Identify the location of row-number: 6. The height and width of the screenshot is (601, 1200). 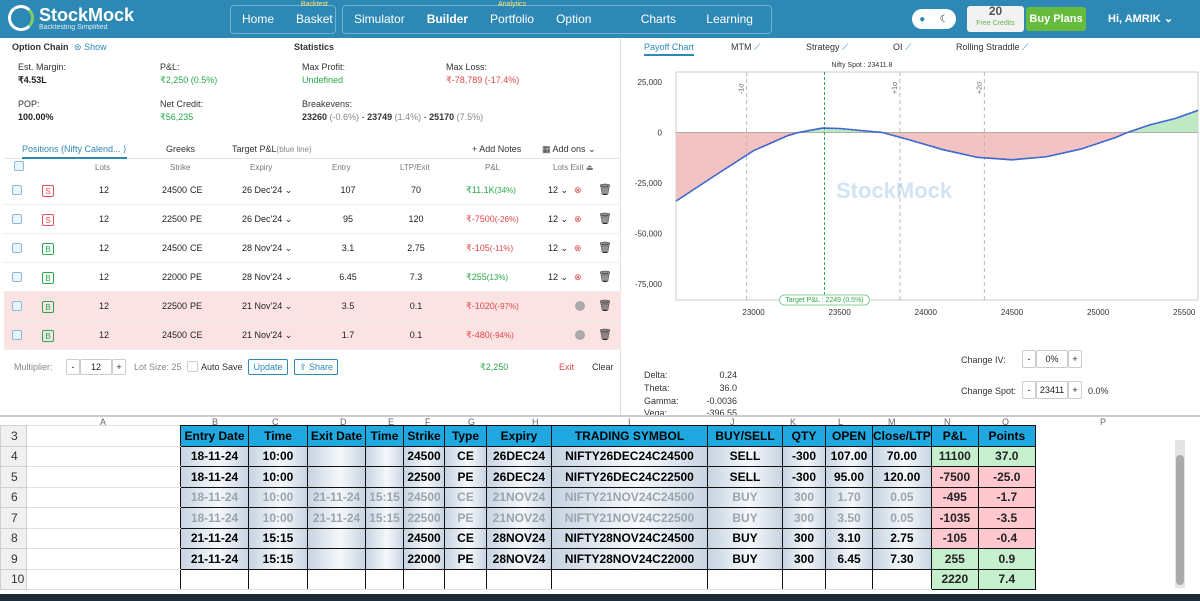
(13, 497).